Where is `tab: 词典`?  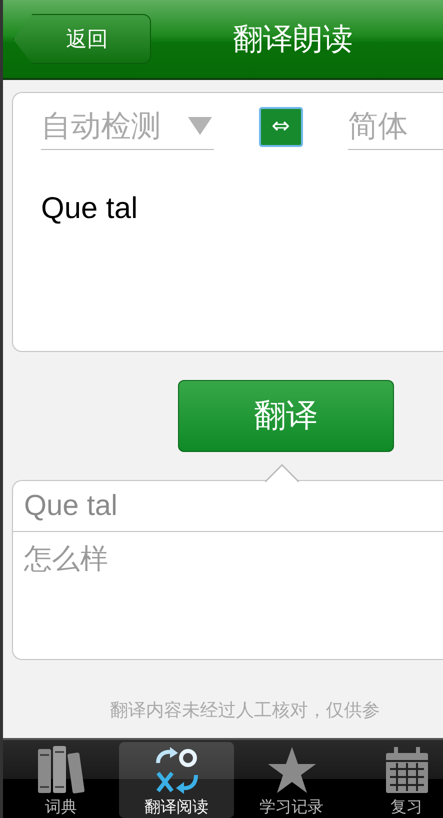
tab: 词典 is located at coordinates (61, 780).